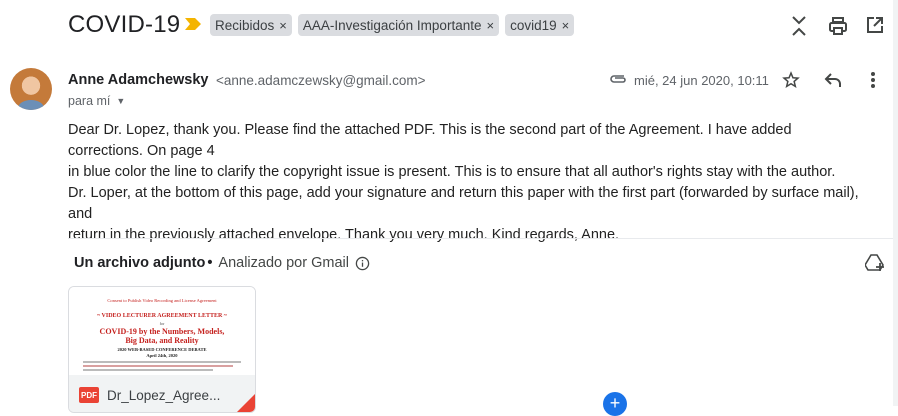 The height and width of the screenshot is (416, 898). I want to click on star-icon, so click(791, 80).